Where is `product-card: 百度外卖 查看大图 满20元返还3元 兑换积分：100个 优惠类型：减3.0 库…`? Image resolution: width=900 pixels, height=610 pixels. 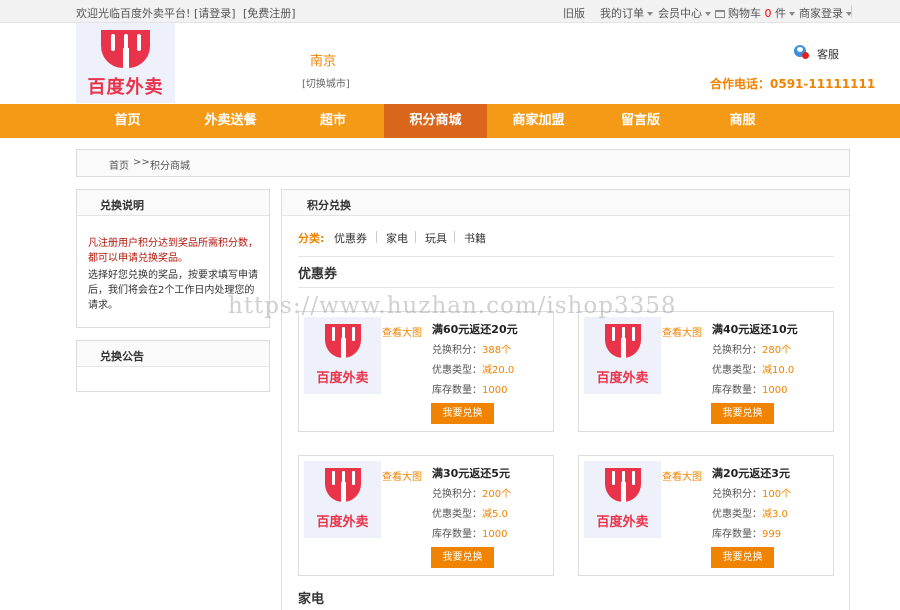 product-card: 百度外卖 查看大图 满20元返还3元 兑换积分：100个 优惠类型：减3.0 库… is located at coordinates (706, 515).